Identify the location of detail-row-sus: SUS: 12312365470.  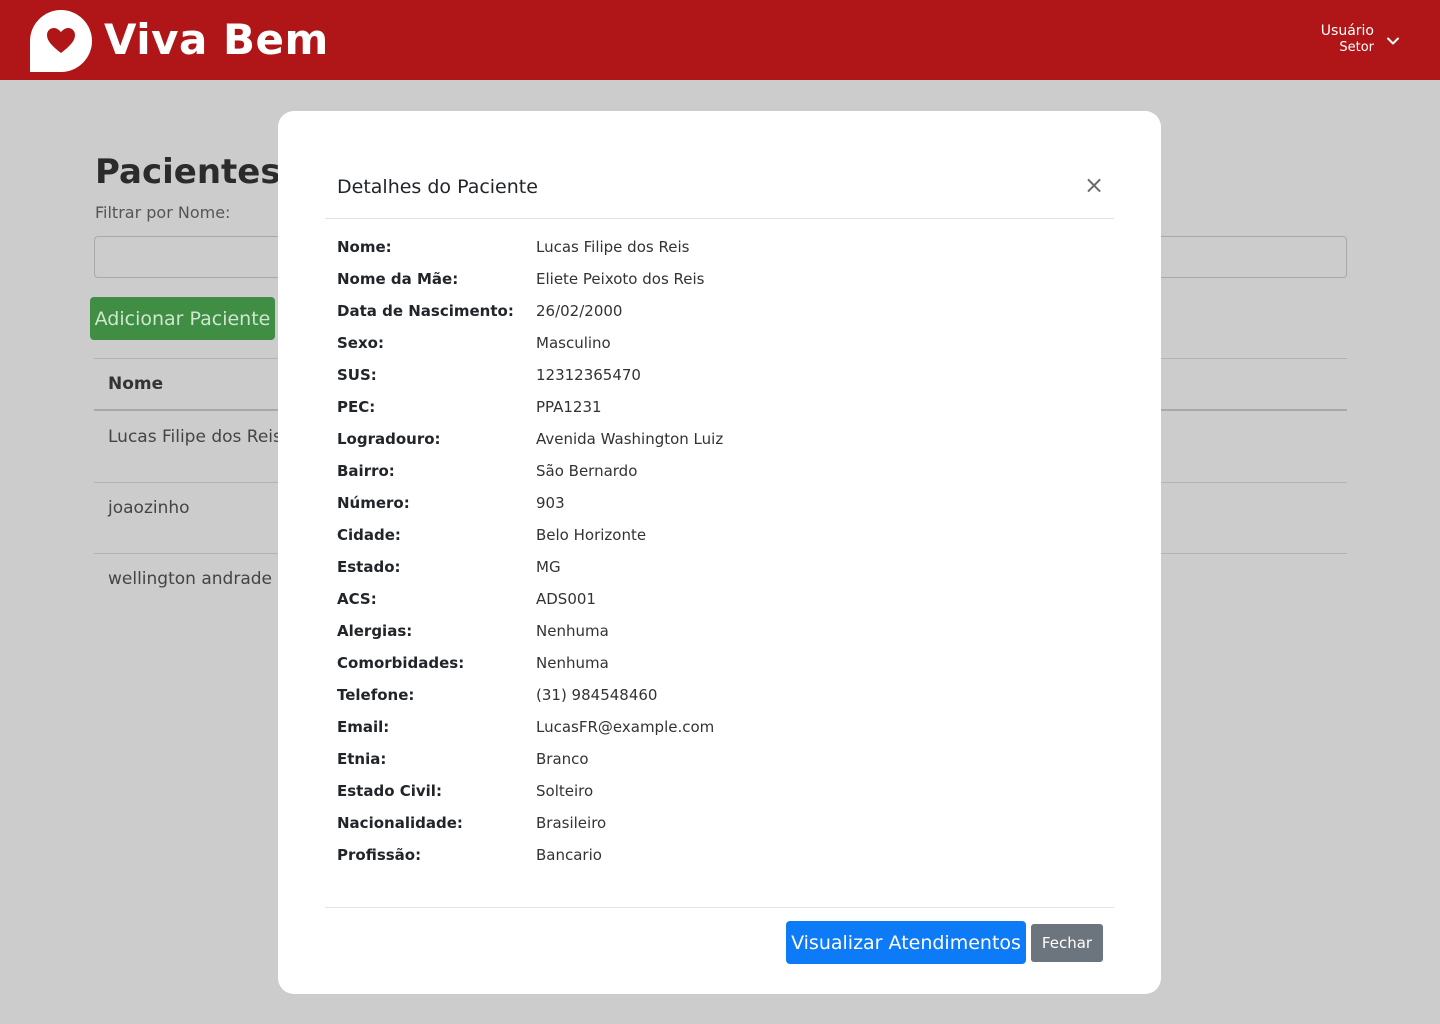
(717, 379).